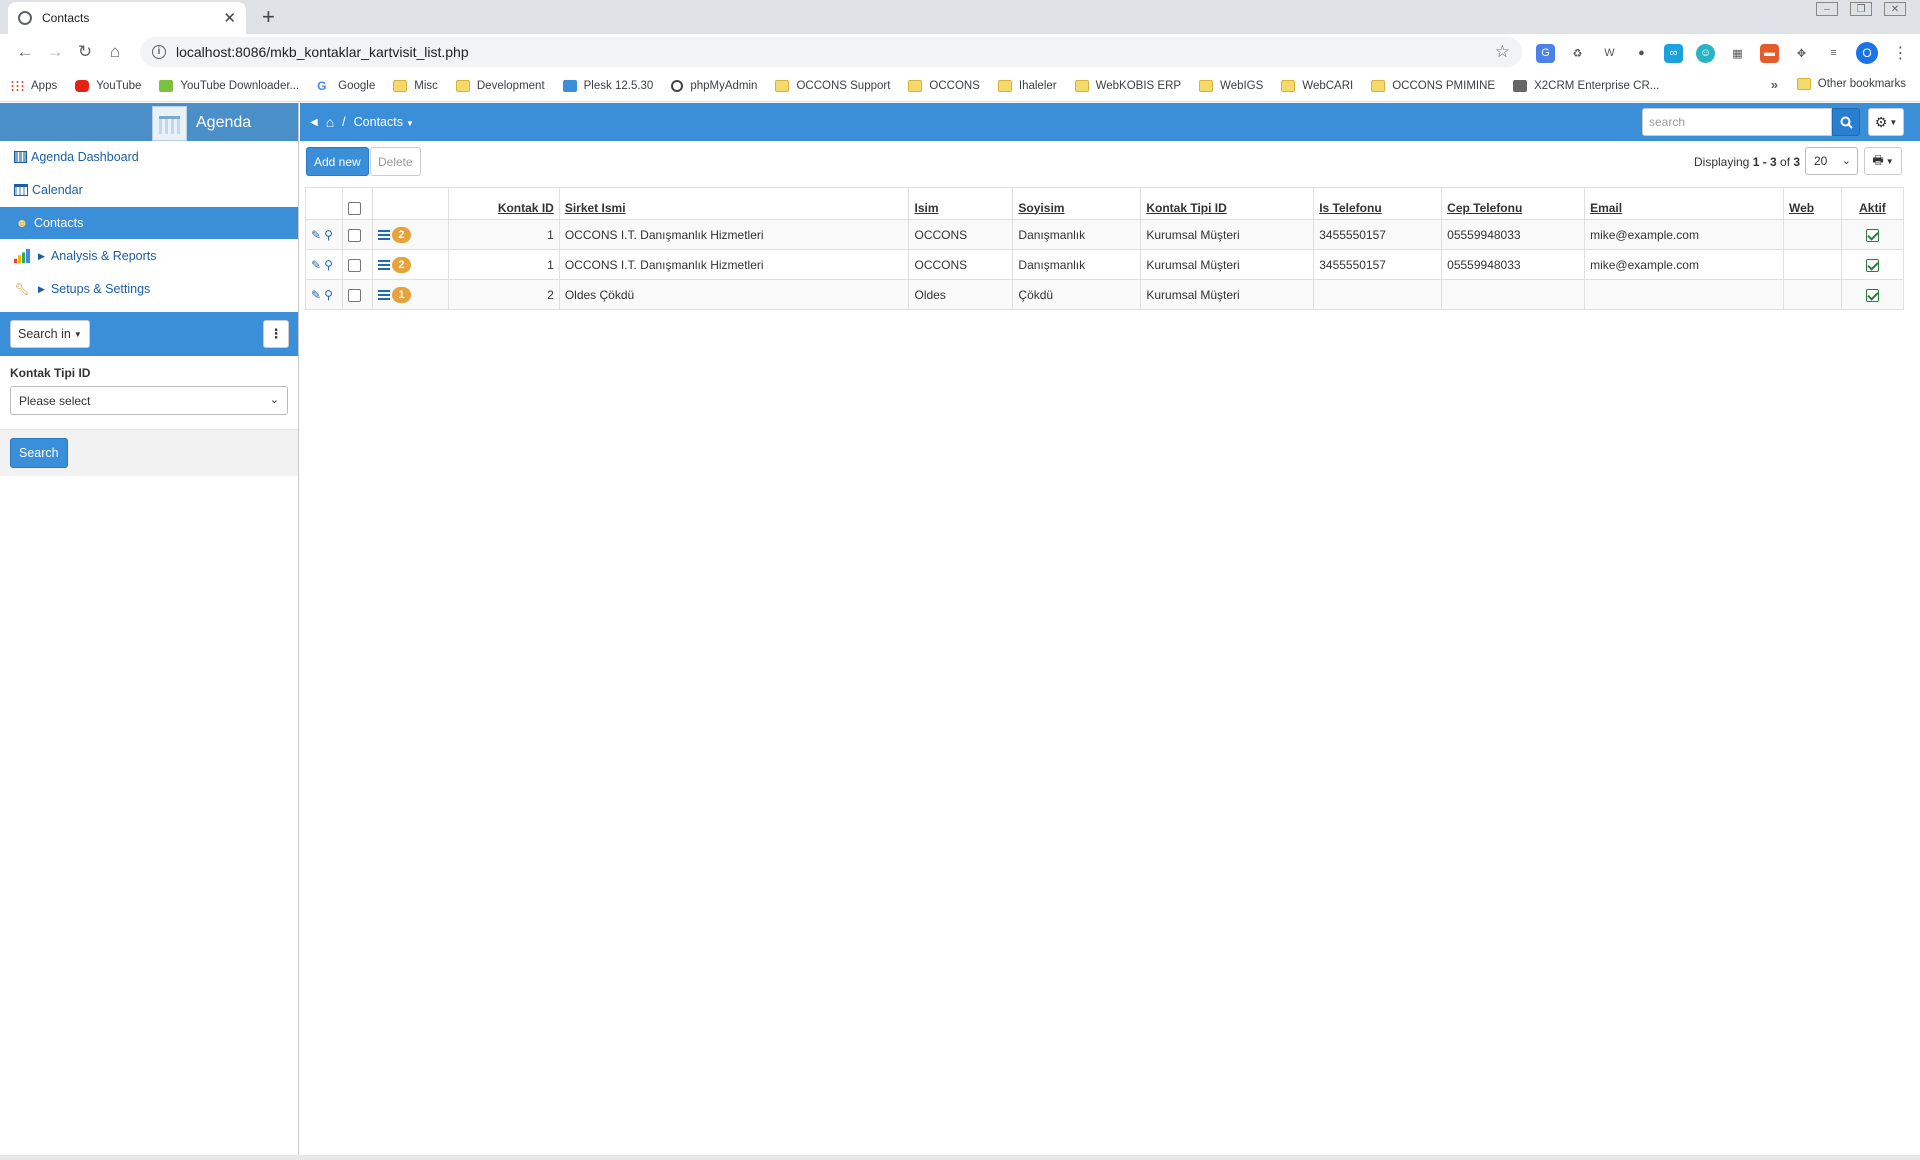 The image size is (1920, 1160). Describe the element at coordinates (944, 85) in the screenshot. I see `bookmark-occons: OCCONS` at that location.